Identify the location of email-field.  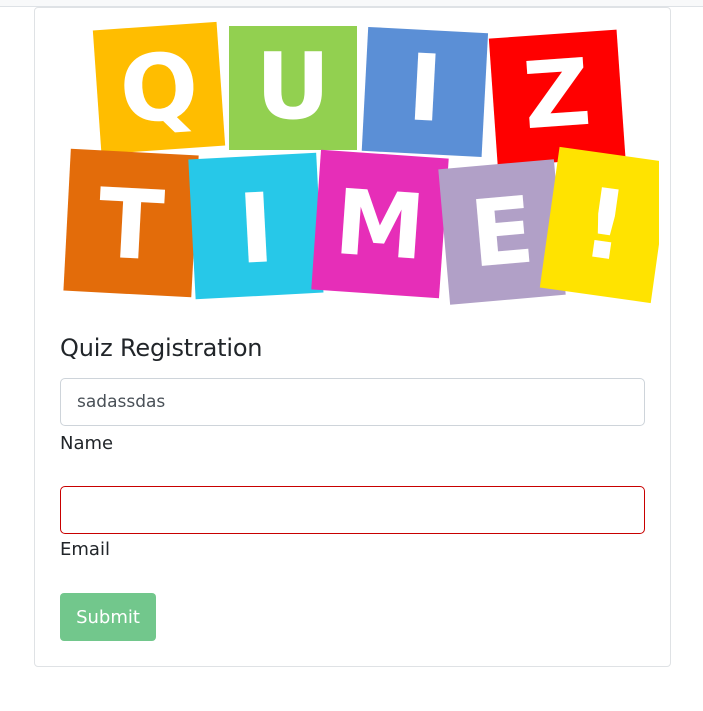
(352, 510).